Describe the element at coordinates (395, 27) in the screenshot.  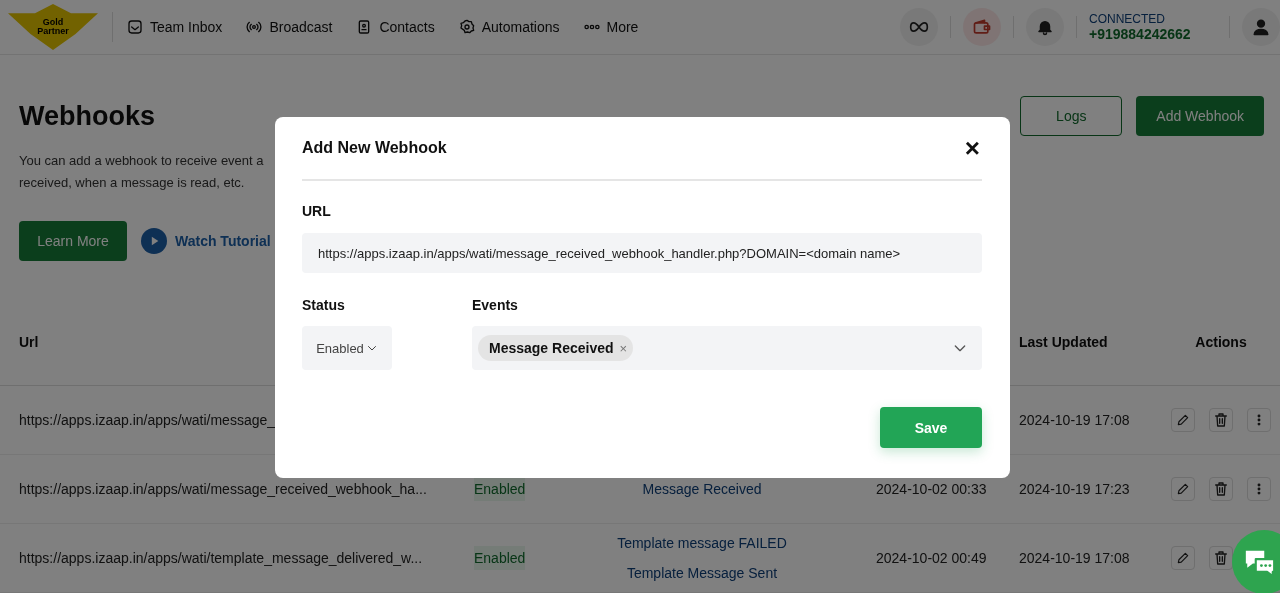
I see `nav-link: Contacts` at that location.